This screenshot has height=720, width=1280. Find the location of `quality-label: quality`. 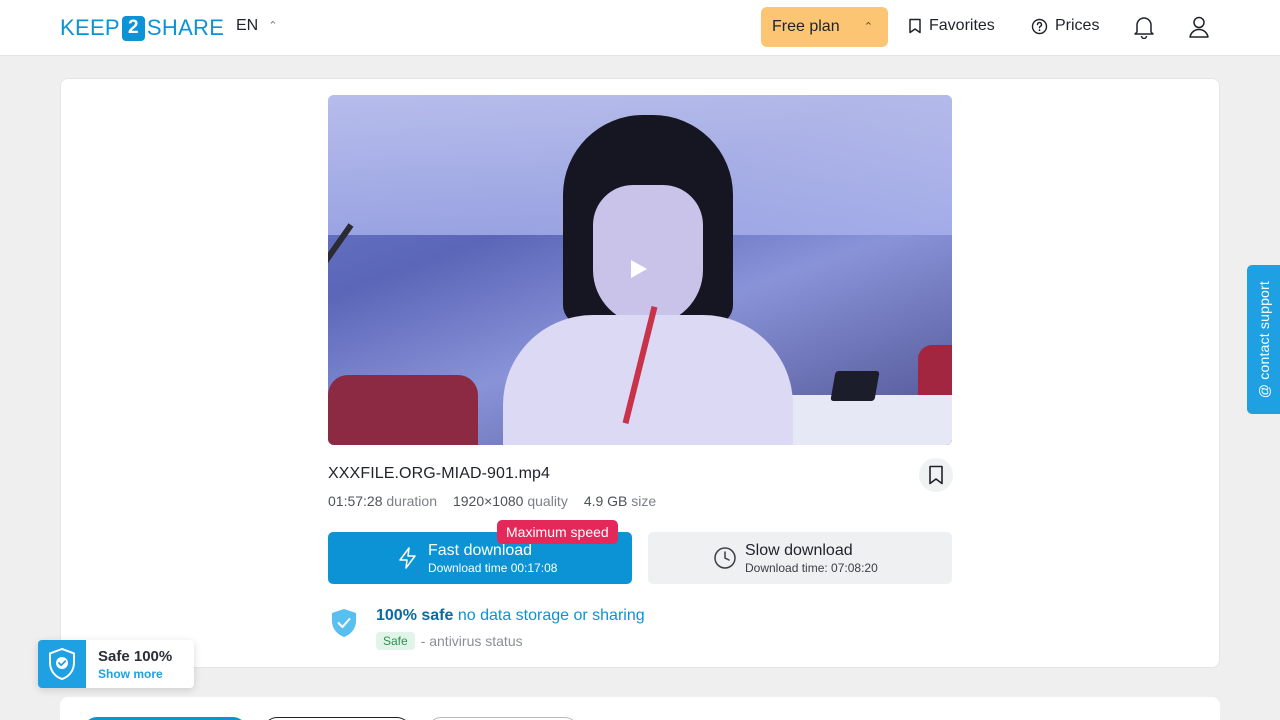

quality-label: quality is located at coordinates (547, 501).